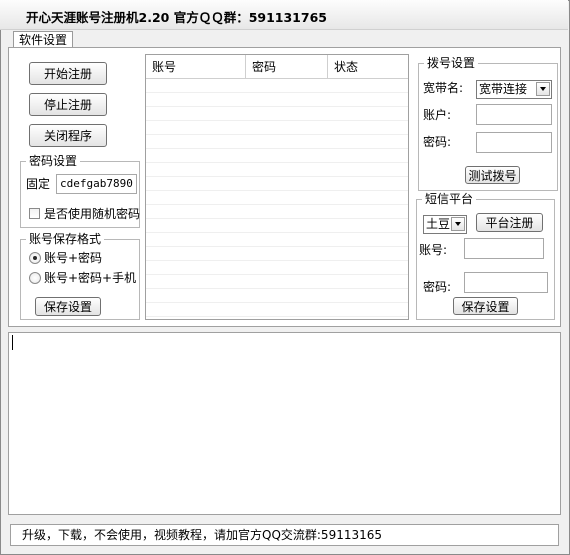  I want to click on format-account-password-phone-label: 账号+密码+手机, so click(90, 278).